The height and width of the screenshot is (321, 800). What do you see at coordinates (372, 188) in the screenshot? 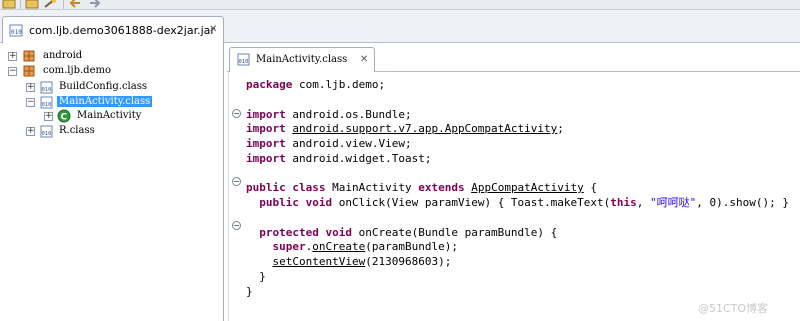
I see `code-text: MainActivity` at bounding box center [372, 188].